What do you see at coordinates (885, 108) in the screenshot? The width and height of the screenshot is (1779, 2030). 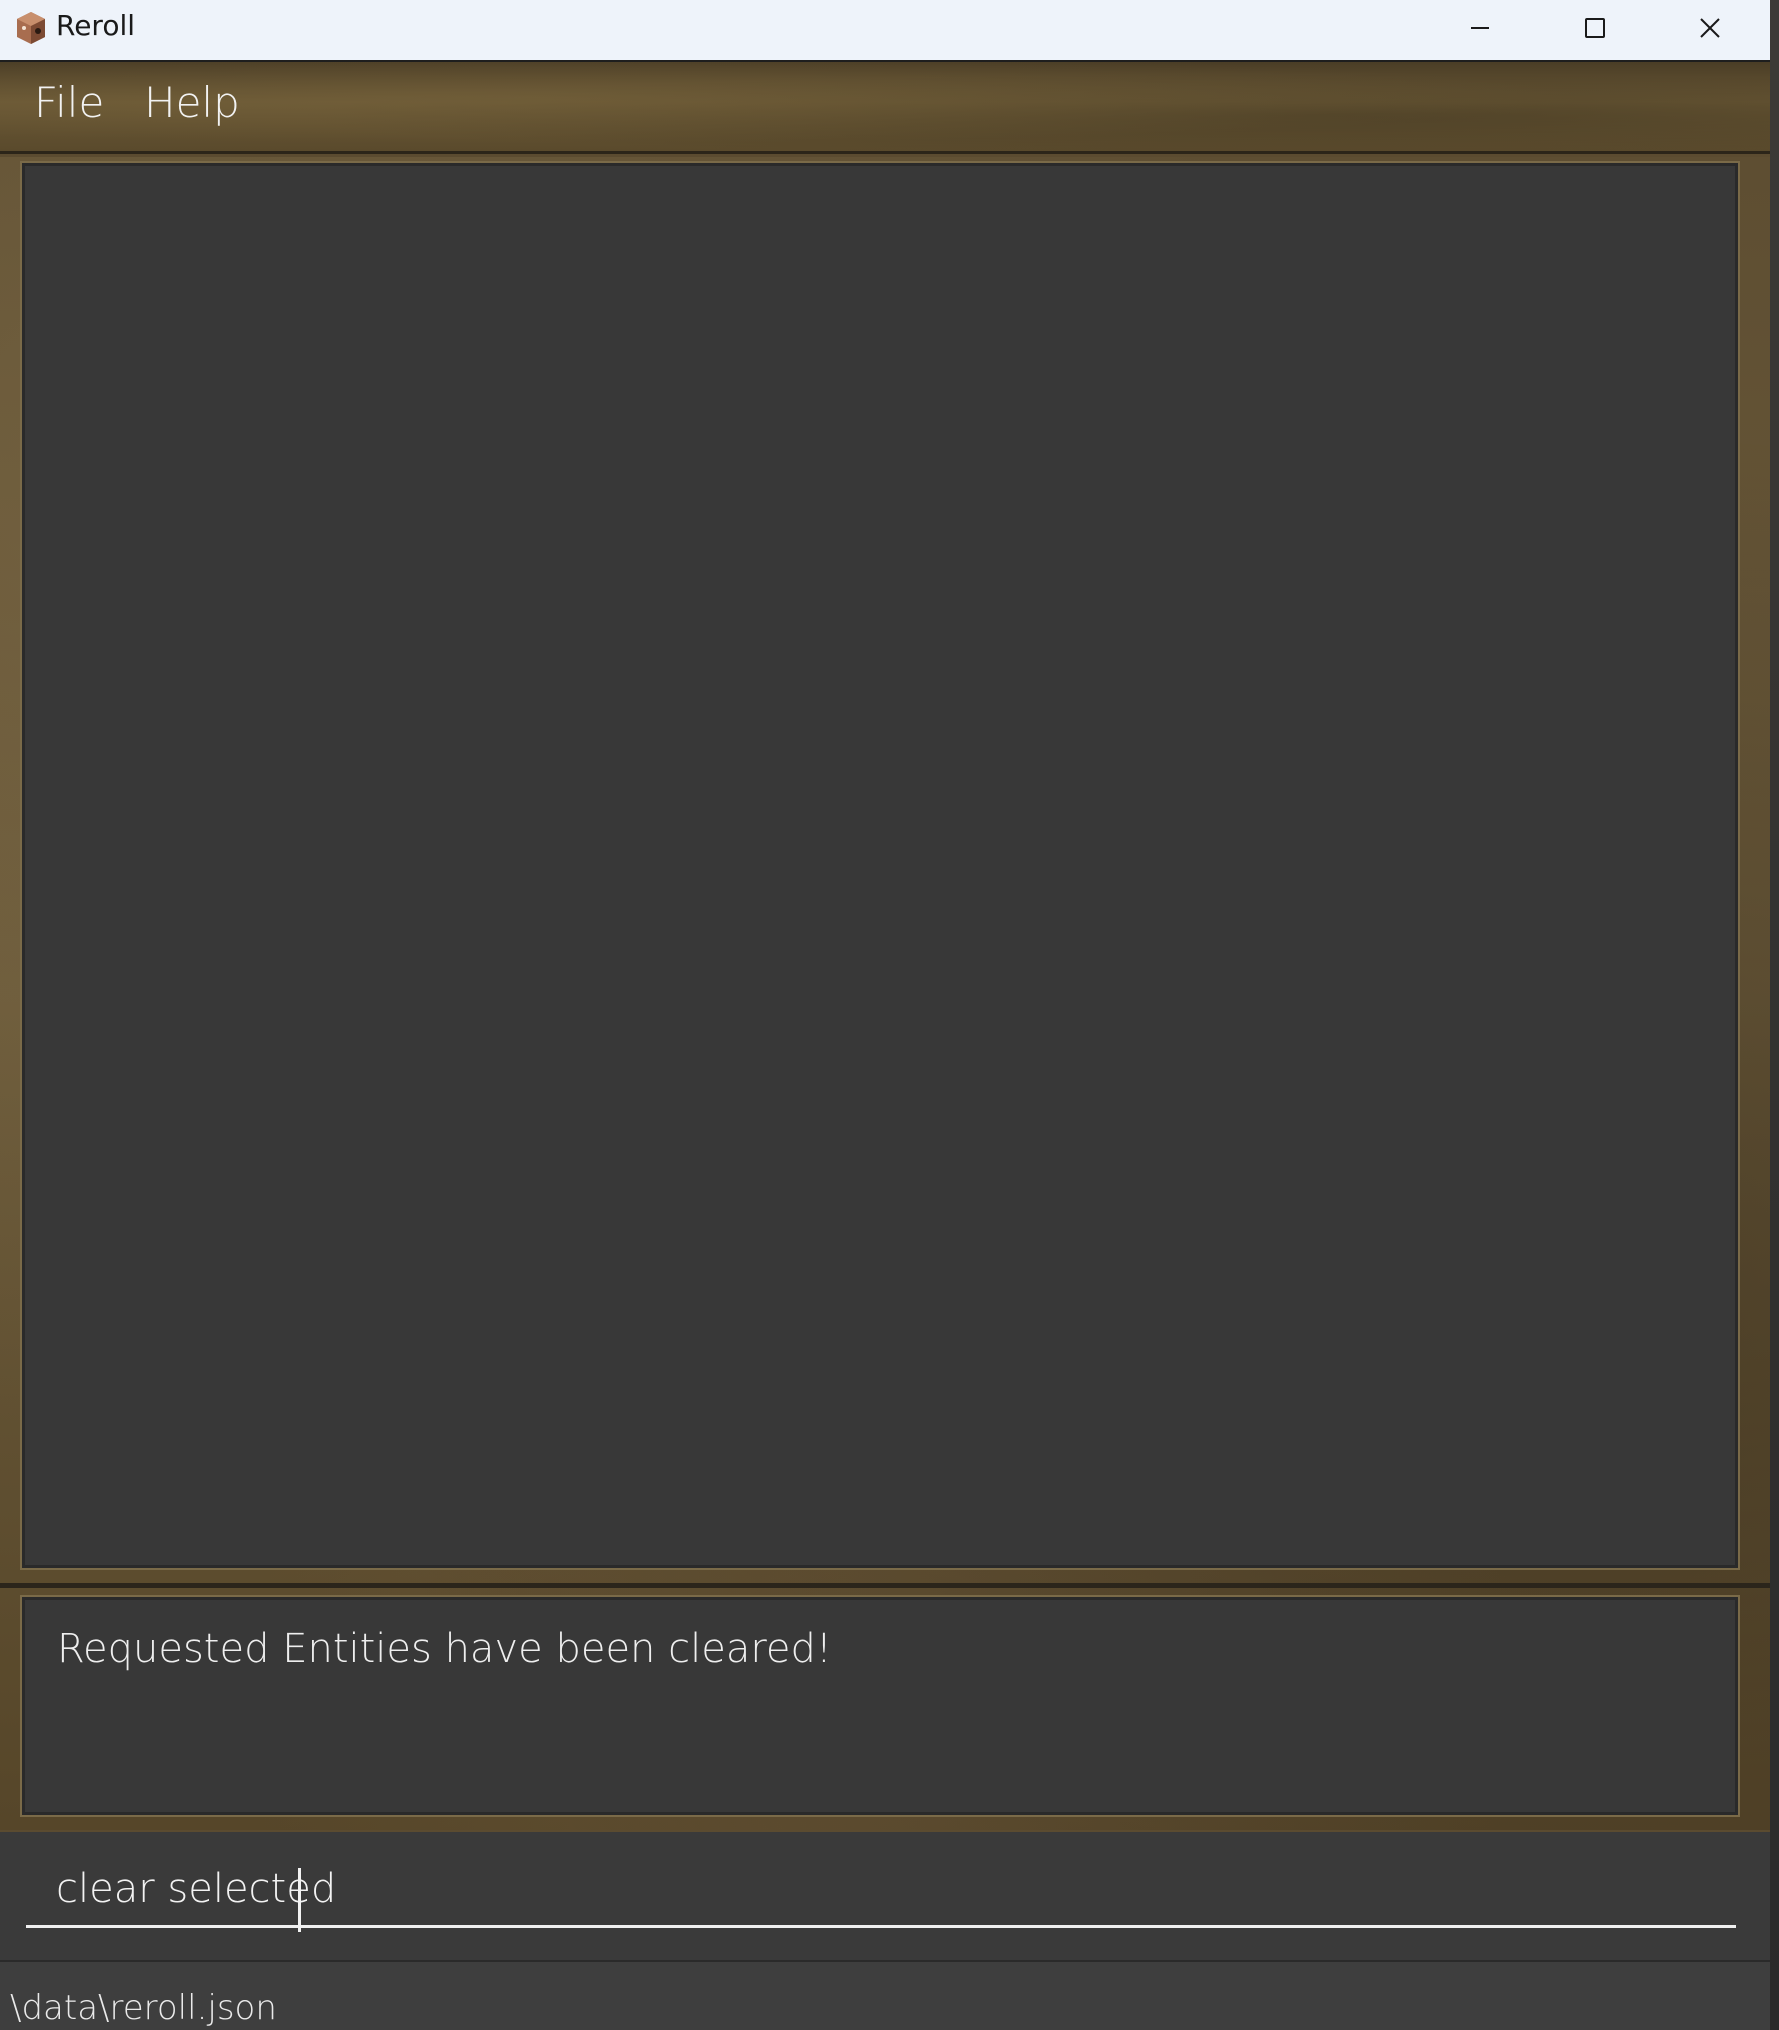 I see `menu-bar: File Help` at bounding box center [885, 108].